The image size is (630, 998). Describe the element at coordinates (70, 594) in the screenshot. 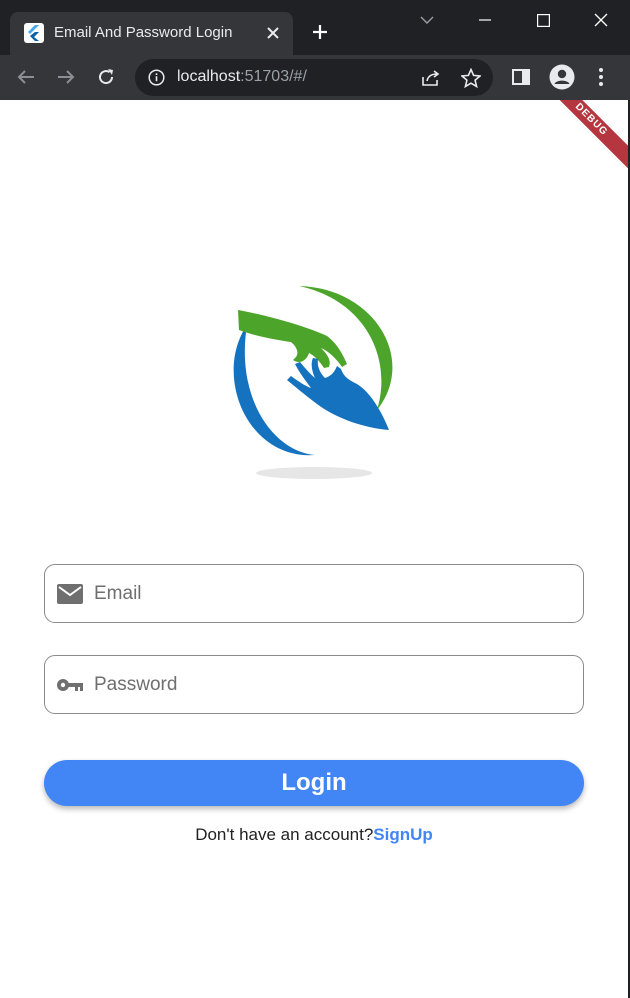

I see `mail-icon` at that location.